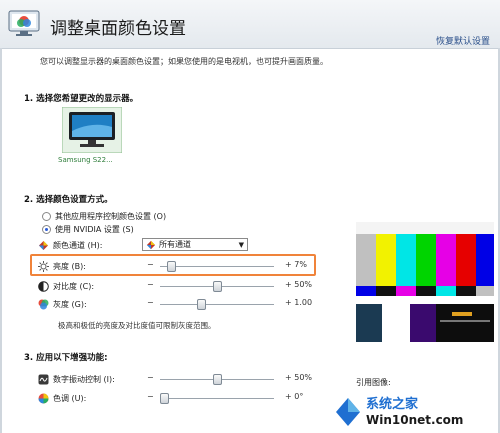 This screenshot has height=433, width=500. I want to click on gamma-row: 灰度 (G):, so click(62, 304).